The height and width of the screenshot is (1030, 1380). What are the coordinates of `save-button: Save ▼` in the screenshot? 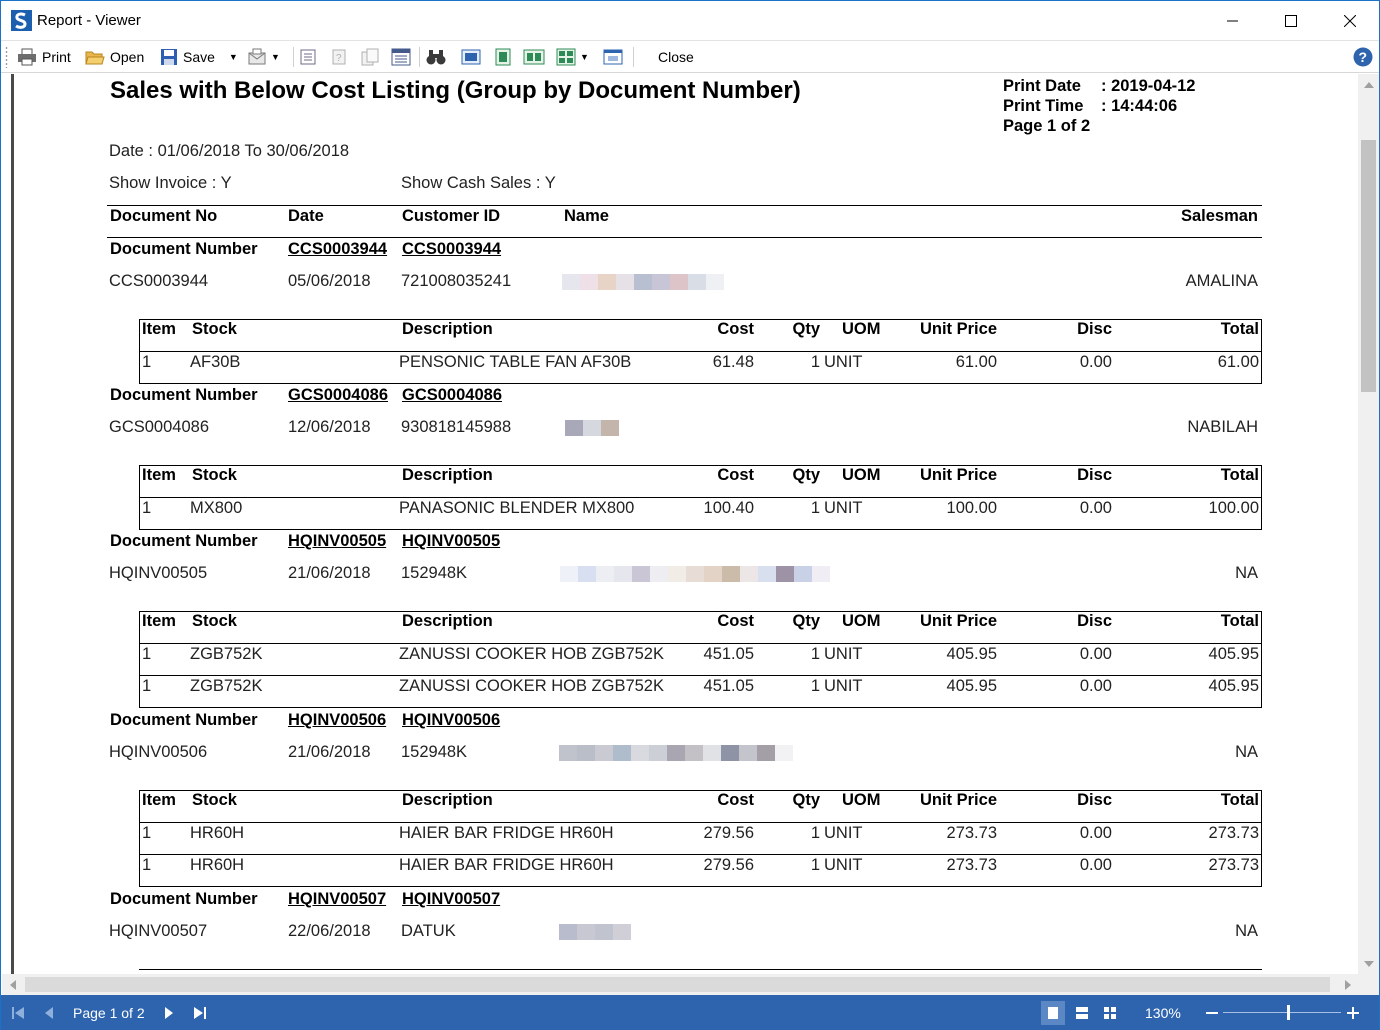 It's located at (199, 57).